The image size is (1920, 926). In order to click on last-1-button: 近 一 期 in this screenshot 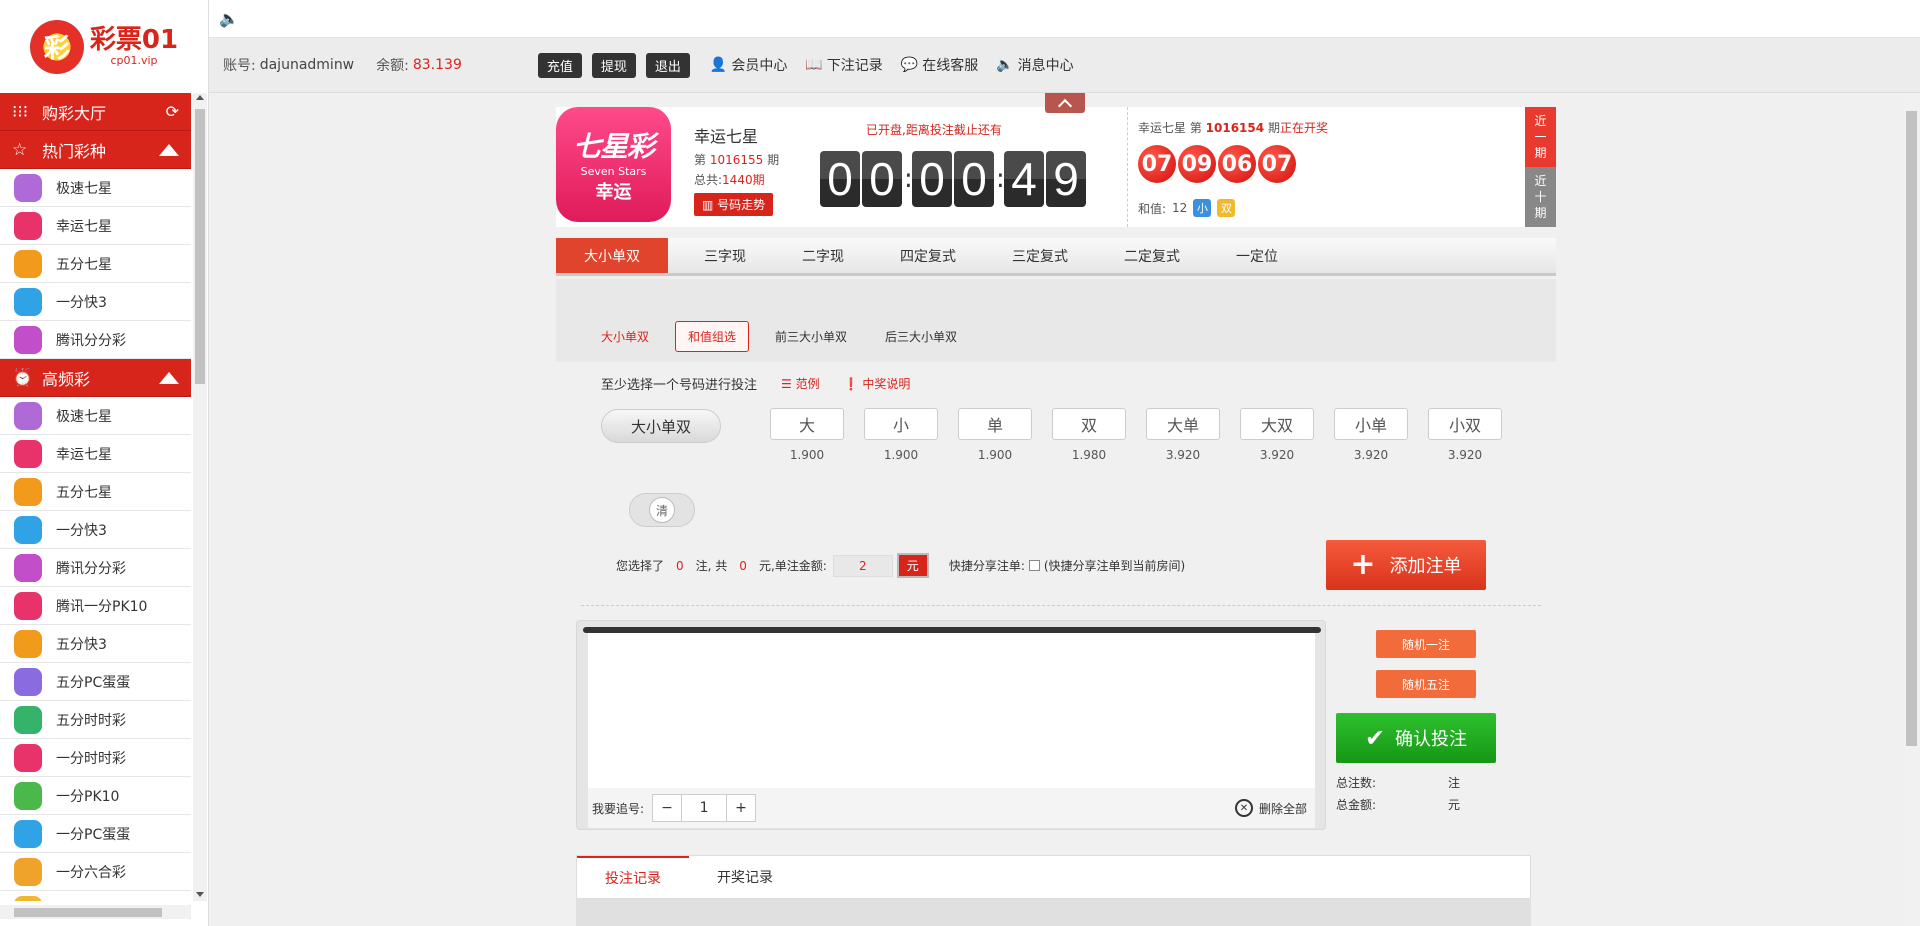, I will do `click(1540, 137)`.